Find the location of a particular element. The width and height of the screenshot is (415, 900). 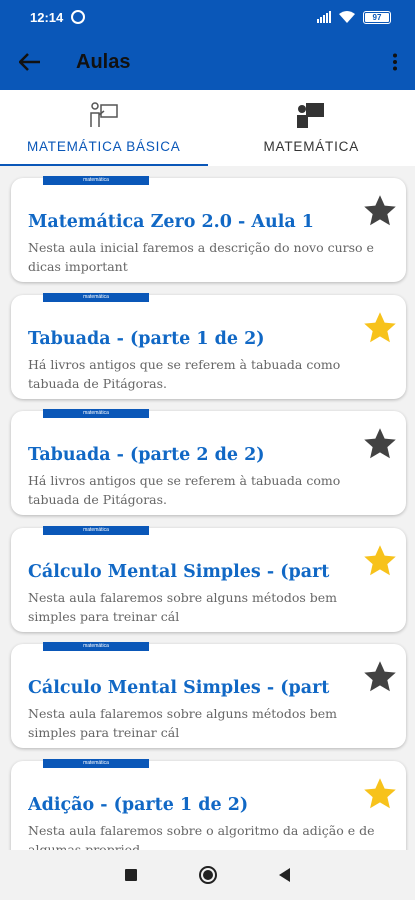

tab-bar: MATEMÁTICA BÁSICA MATEMÁTICA is located at coordinates (207, 128).